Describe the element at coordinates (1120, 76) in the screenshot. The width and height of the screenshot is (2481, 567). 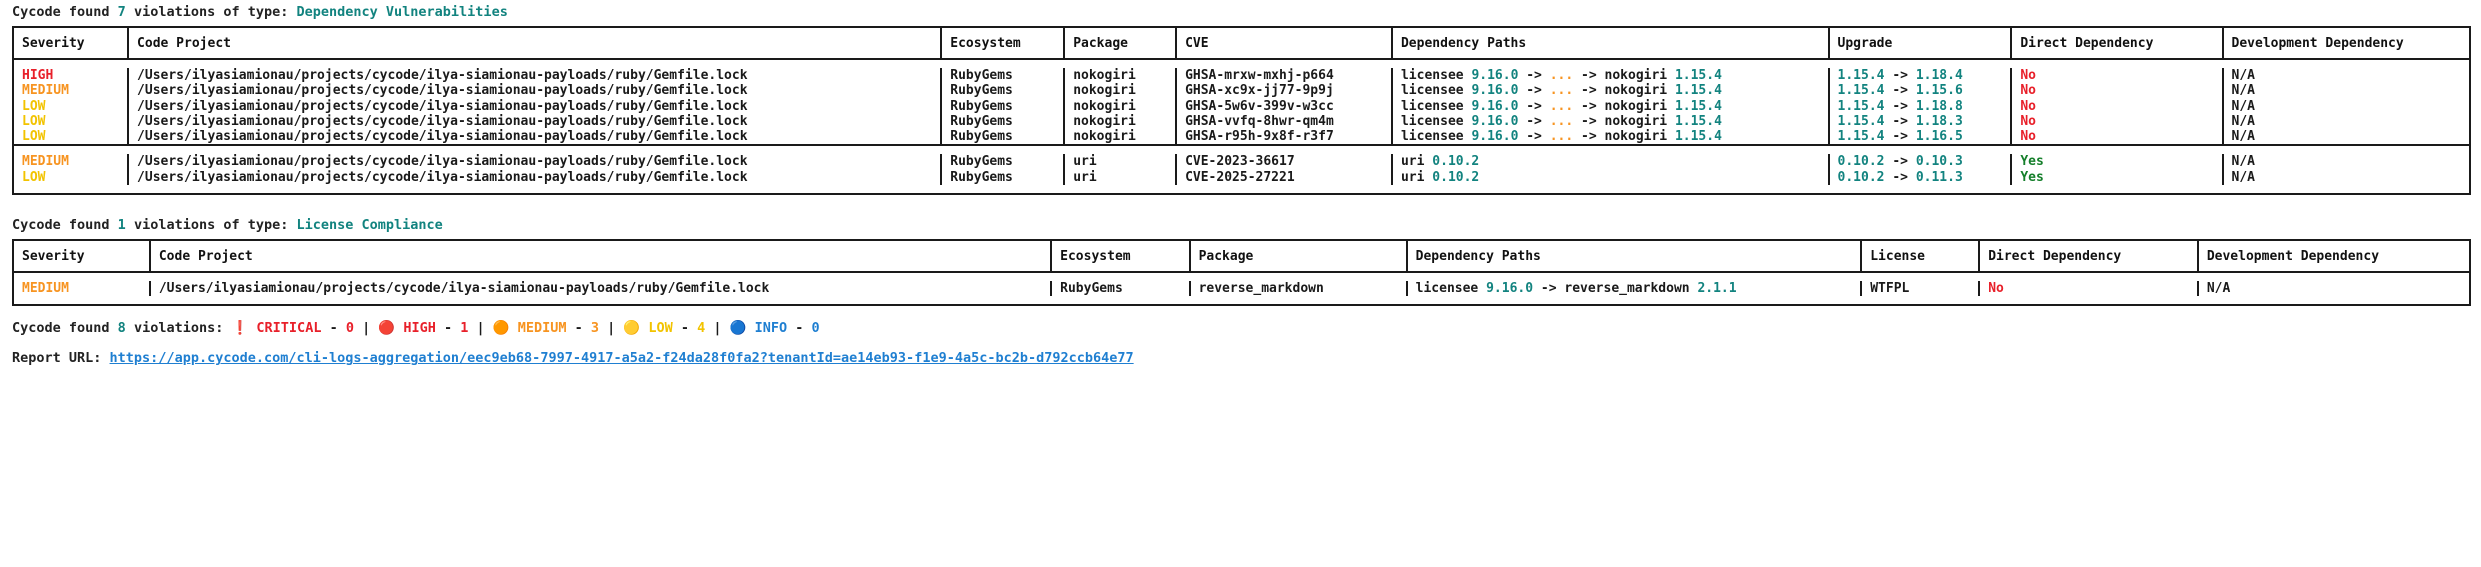
I see `cell-package: nokogiri` at that location.